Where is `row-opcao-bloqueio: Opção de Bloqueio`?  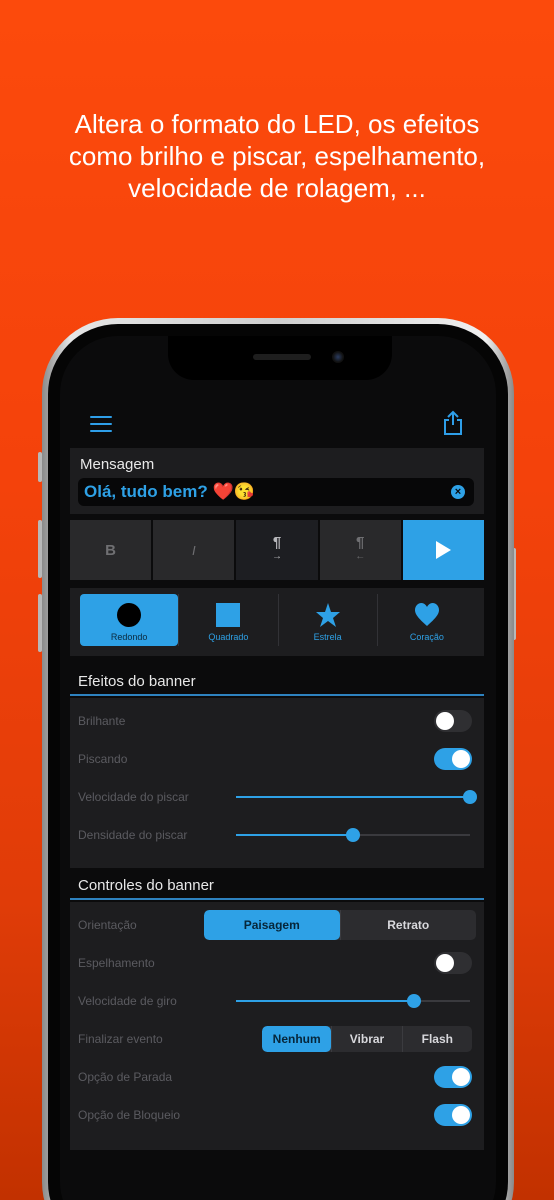 row-opcao-bloqueio: Opção de Bloqueio is located at coordinates (277, 1115).